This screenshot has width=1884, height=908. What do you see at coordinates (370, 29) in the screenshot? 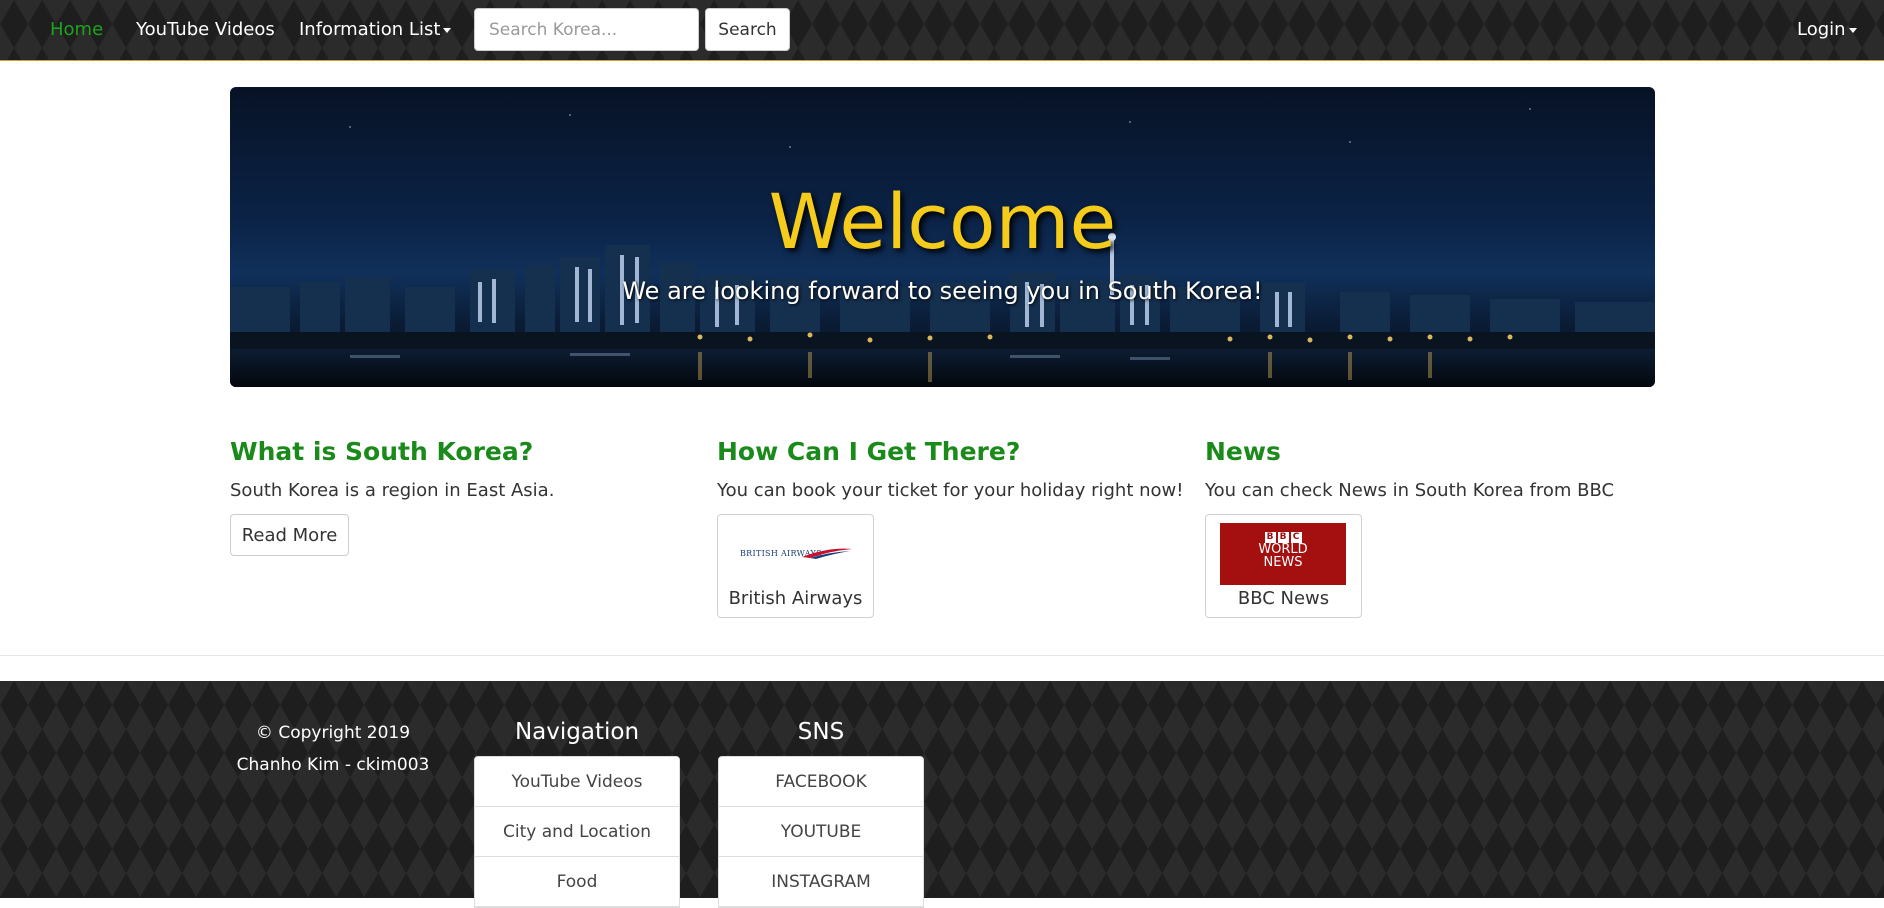
I see `nav-information-list-label: Information List` at bounding box center [370, 29].